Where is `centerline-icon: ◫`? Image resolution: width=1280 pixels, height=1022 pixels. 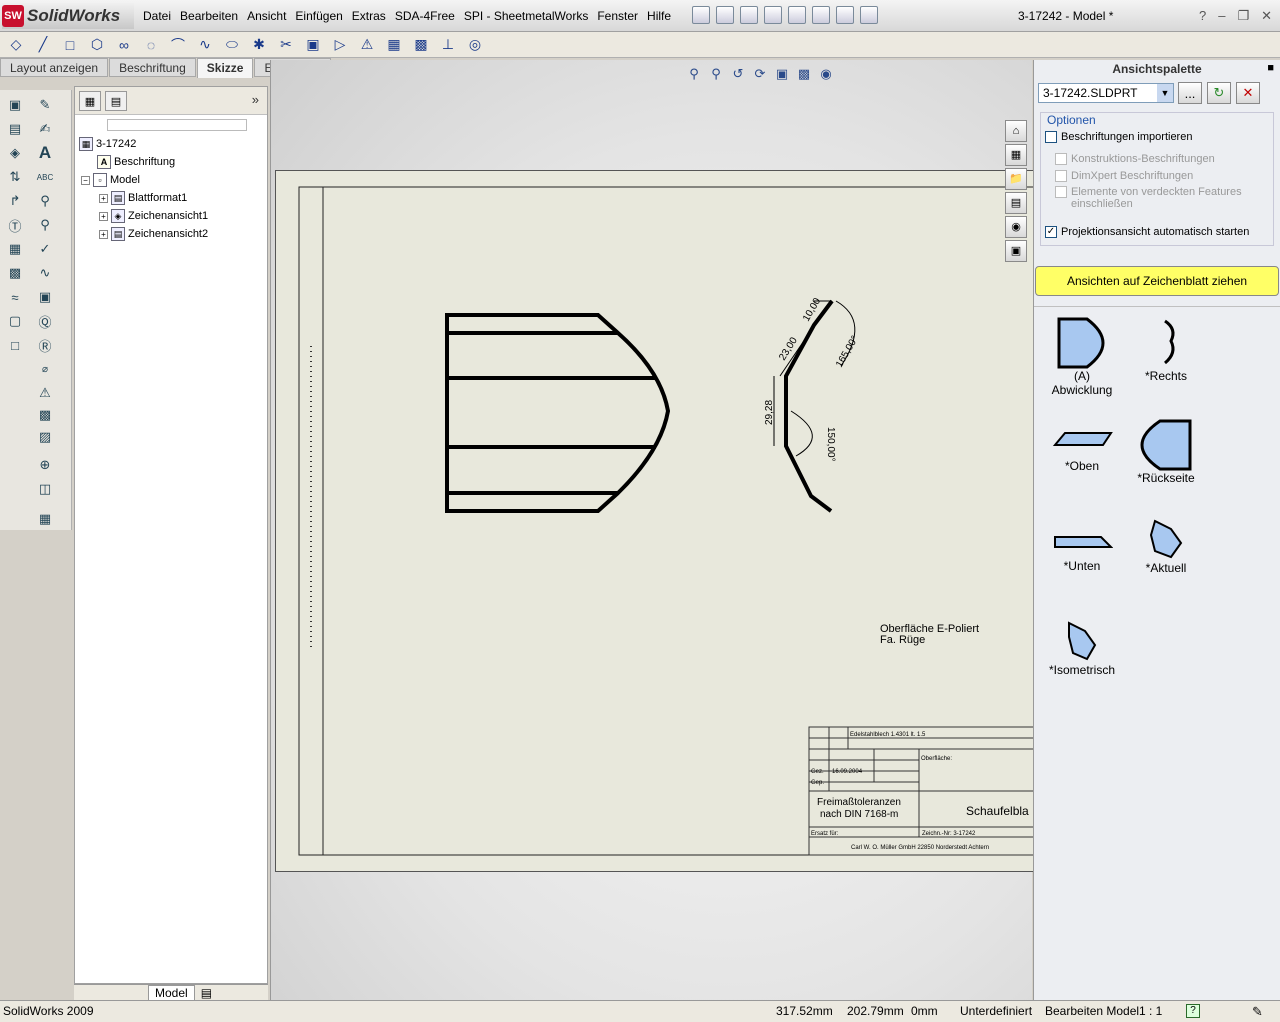
centerline-icon: ◫ is located at coordinates (45, 489).